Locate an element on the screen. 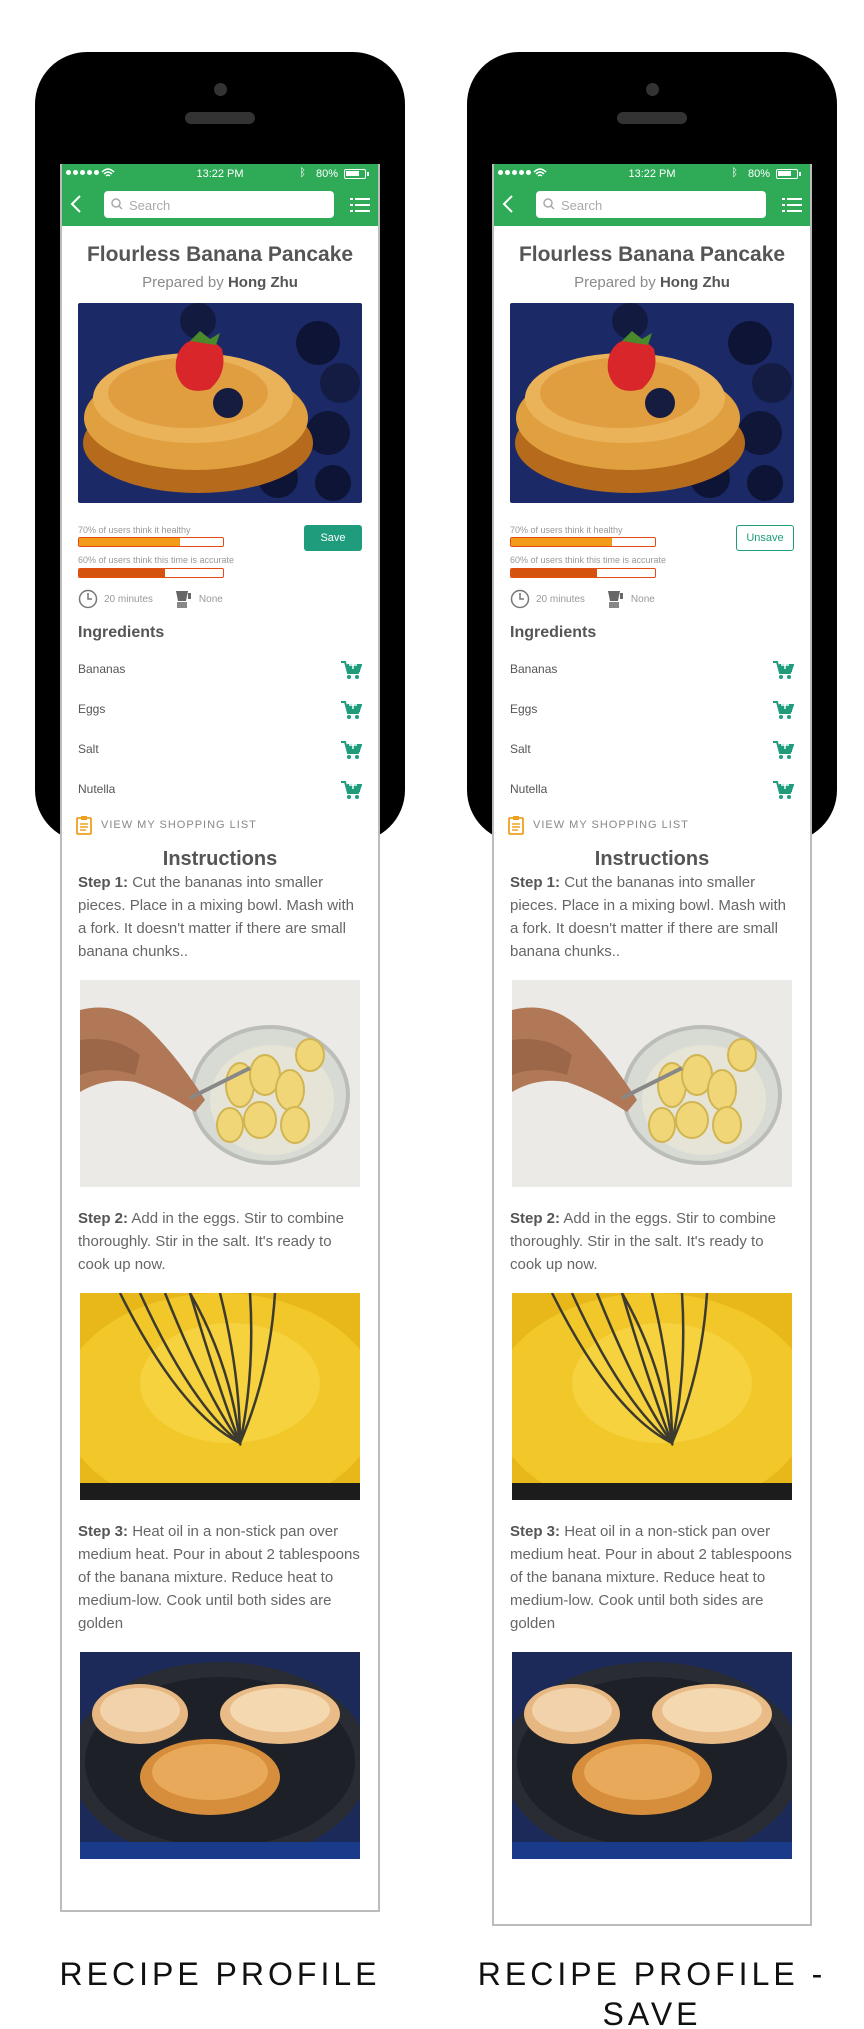 The height and width of the screenshot is (2029, 864). prepared-by: Prepared by Hong Zhu is located at coordinates (220, 282).